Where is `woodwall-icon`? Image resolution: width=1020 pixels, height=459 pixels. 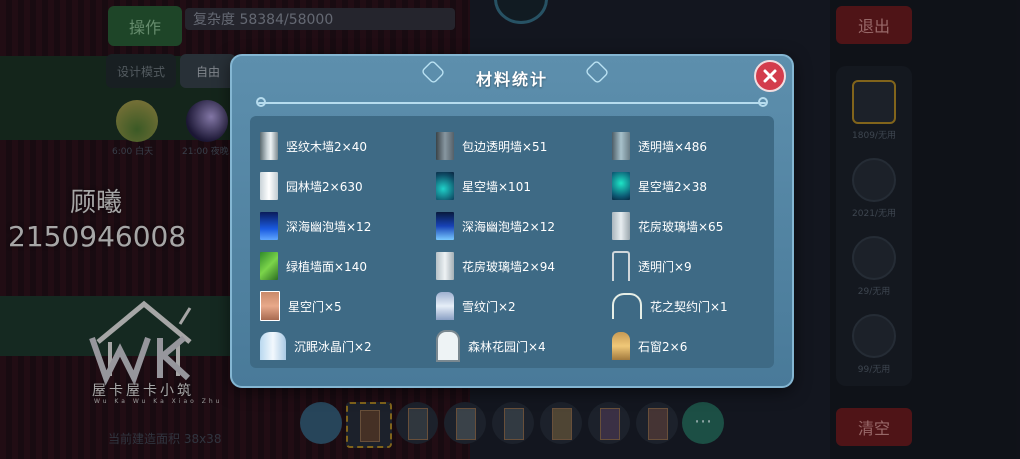 woodwall-icon is located at coordinates (269, 146).